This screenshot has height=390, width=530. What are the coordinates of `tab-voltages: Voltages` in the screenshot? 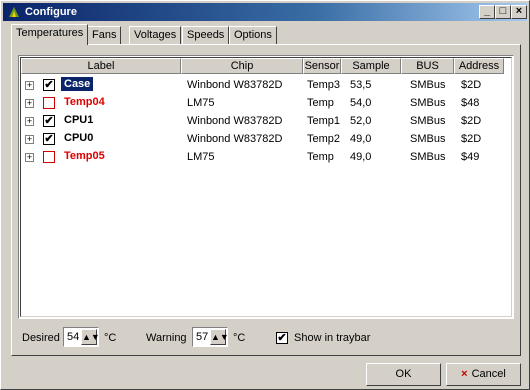 It's located at (155, 35).